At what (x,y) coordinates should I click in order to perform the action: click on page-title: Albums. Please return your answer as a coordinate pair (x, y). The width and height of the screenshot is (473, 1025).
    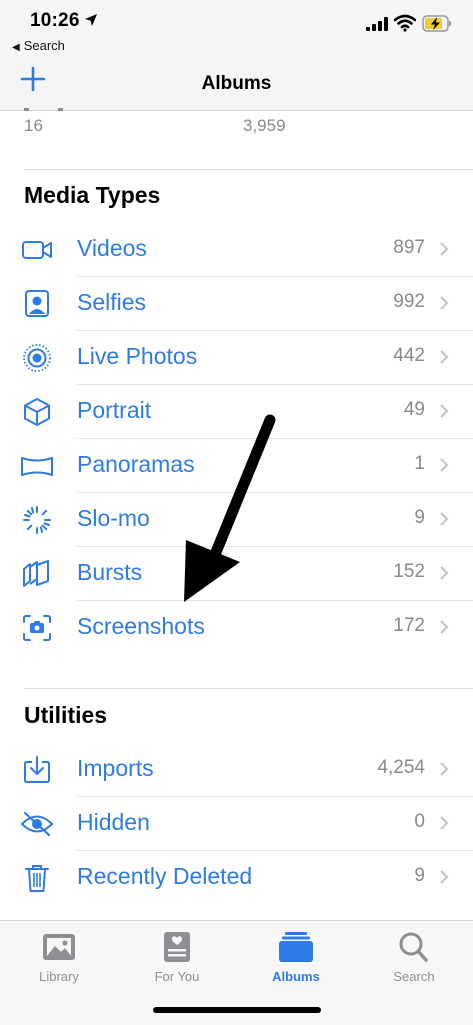
    Looking at the image, I should click on (236, 83).